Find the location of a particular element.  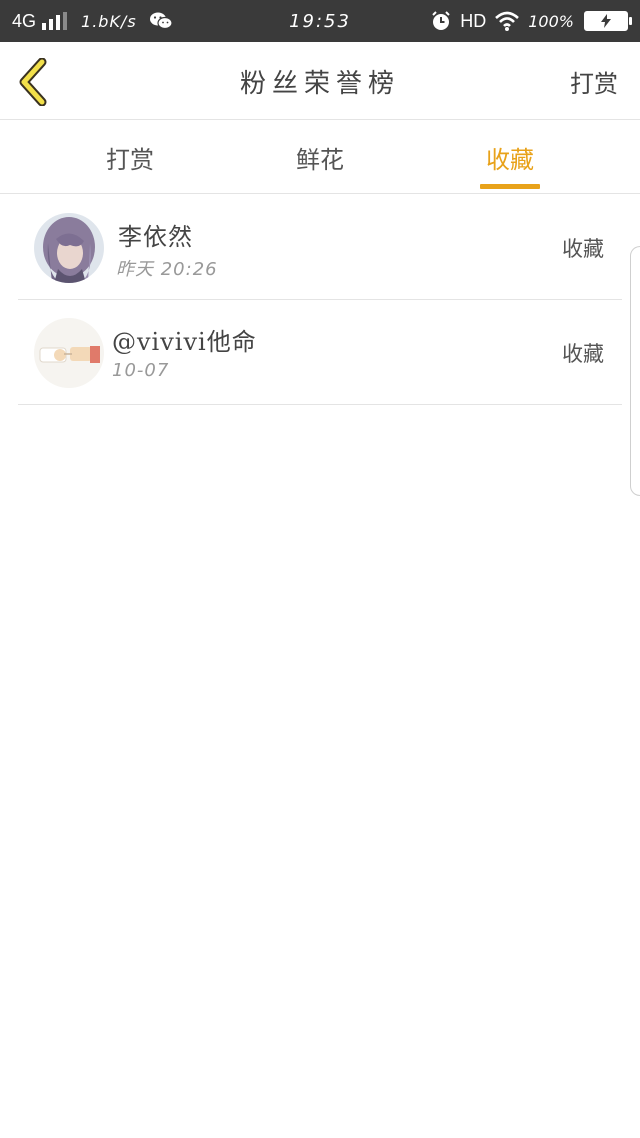

tab-favorites-label: 收藏 is located at coordinates (510, 159).